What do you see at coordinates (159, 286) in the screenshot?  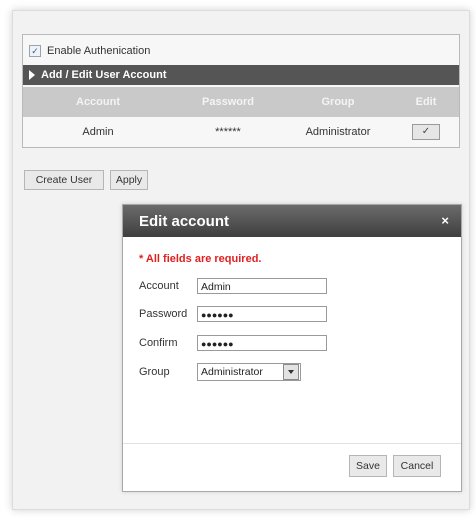 I see `account-label: Account` at bounding box center [159, 286].